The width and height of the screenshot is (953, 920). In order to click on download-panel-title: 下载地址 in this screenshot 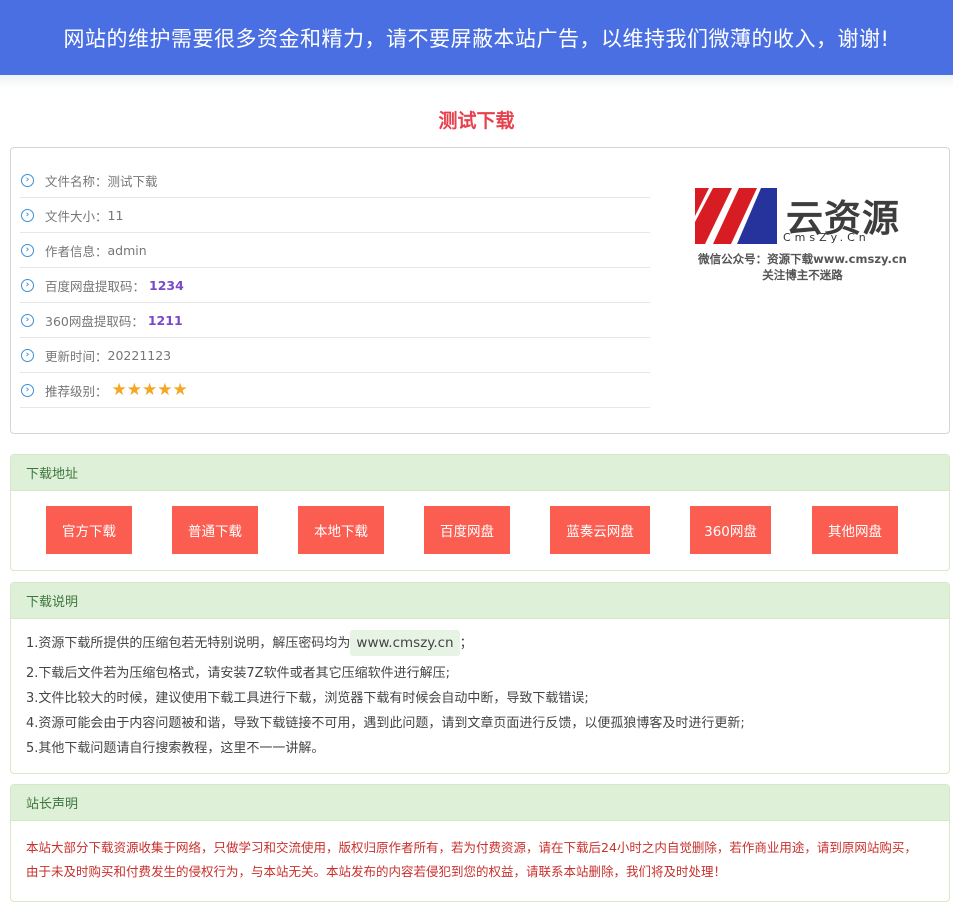, I will do `click(480, 473)`.